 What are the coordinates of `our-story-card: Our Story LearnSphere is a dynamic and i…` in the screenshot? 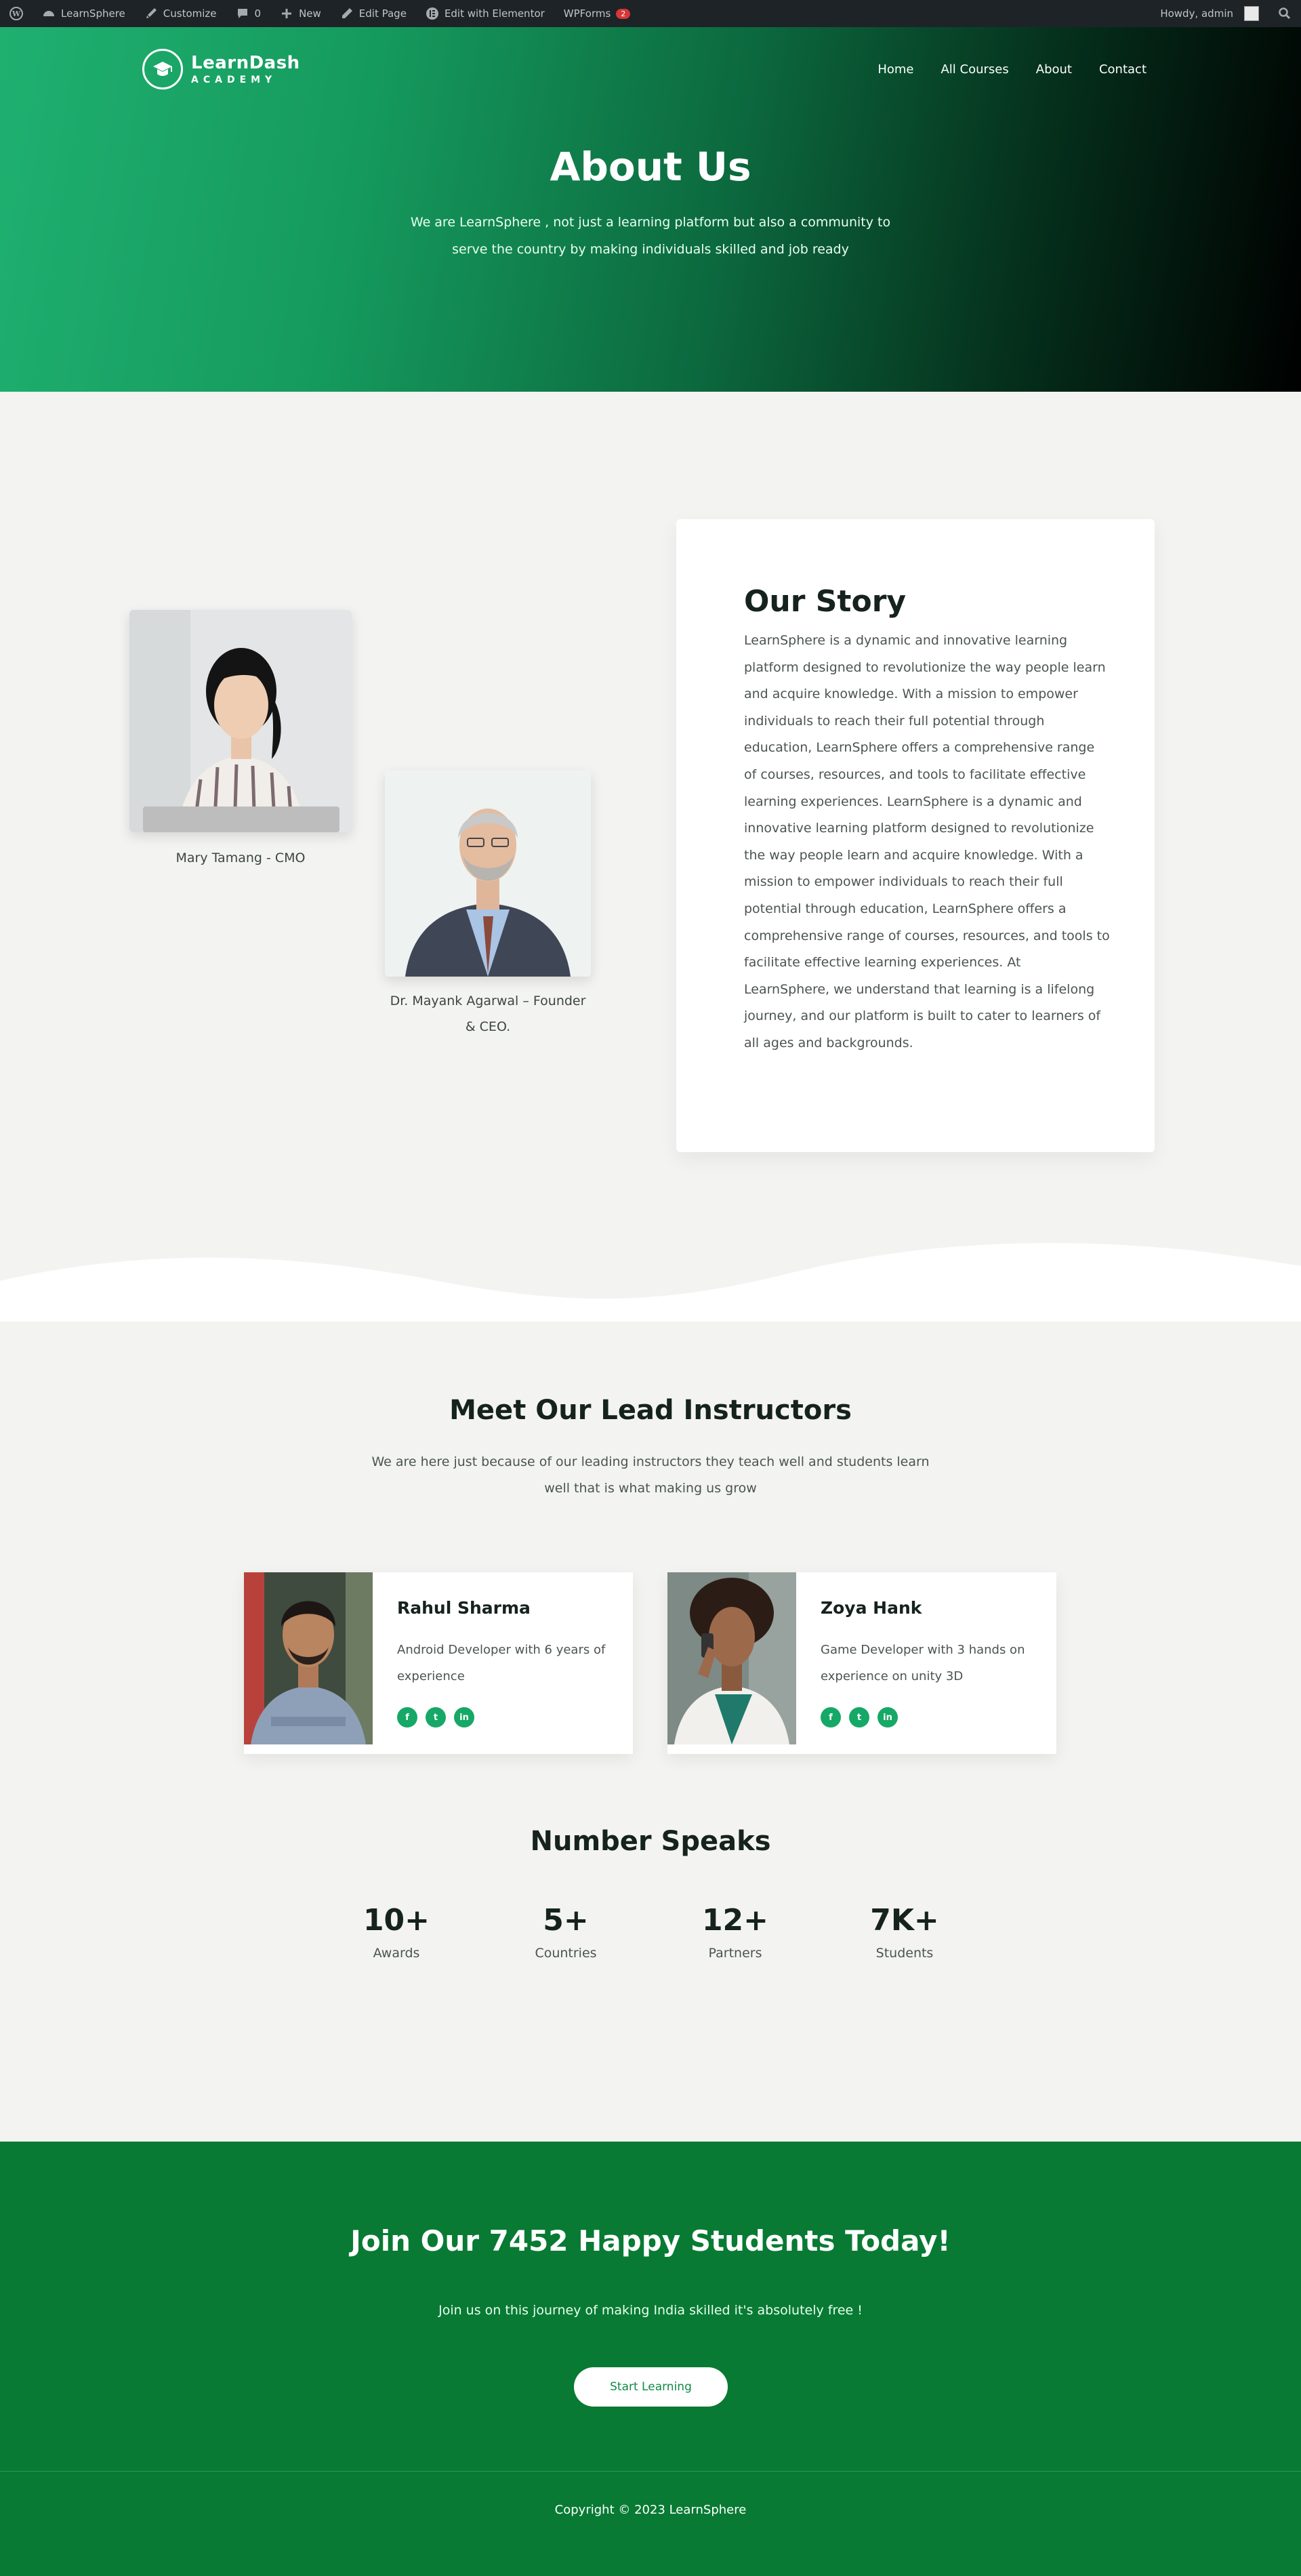 It's located at (915, 835).